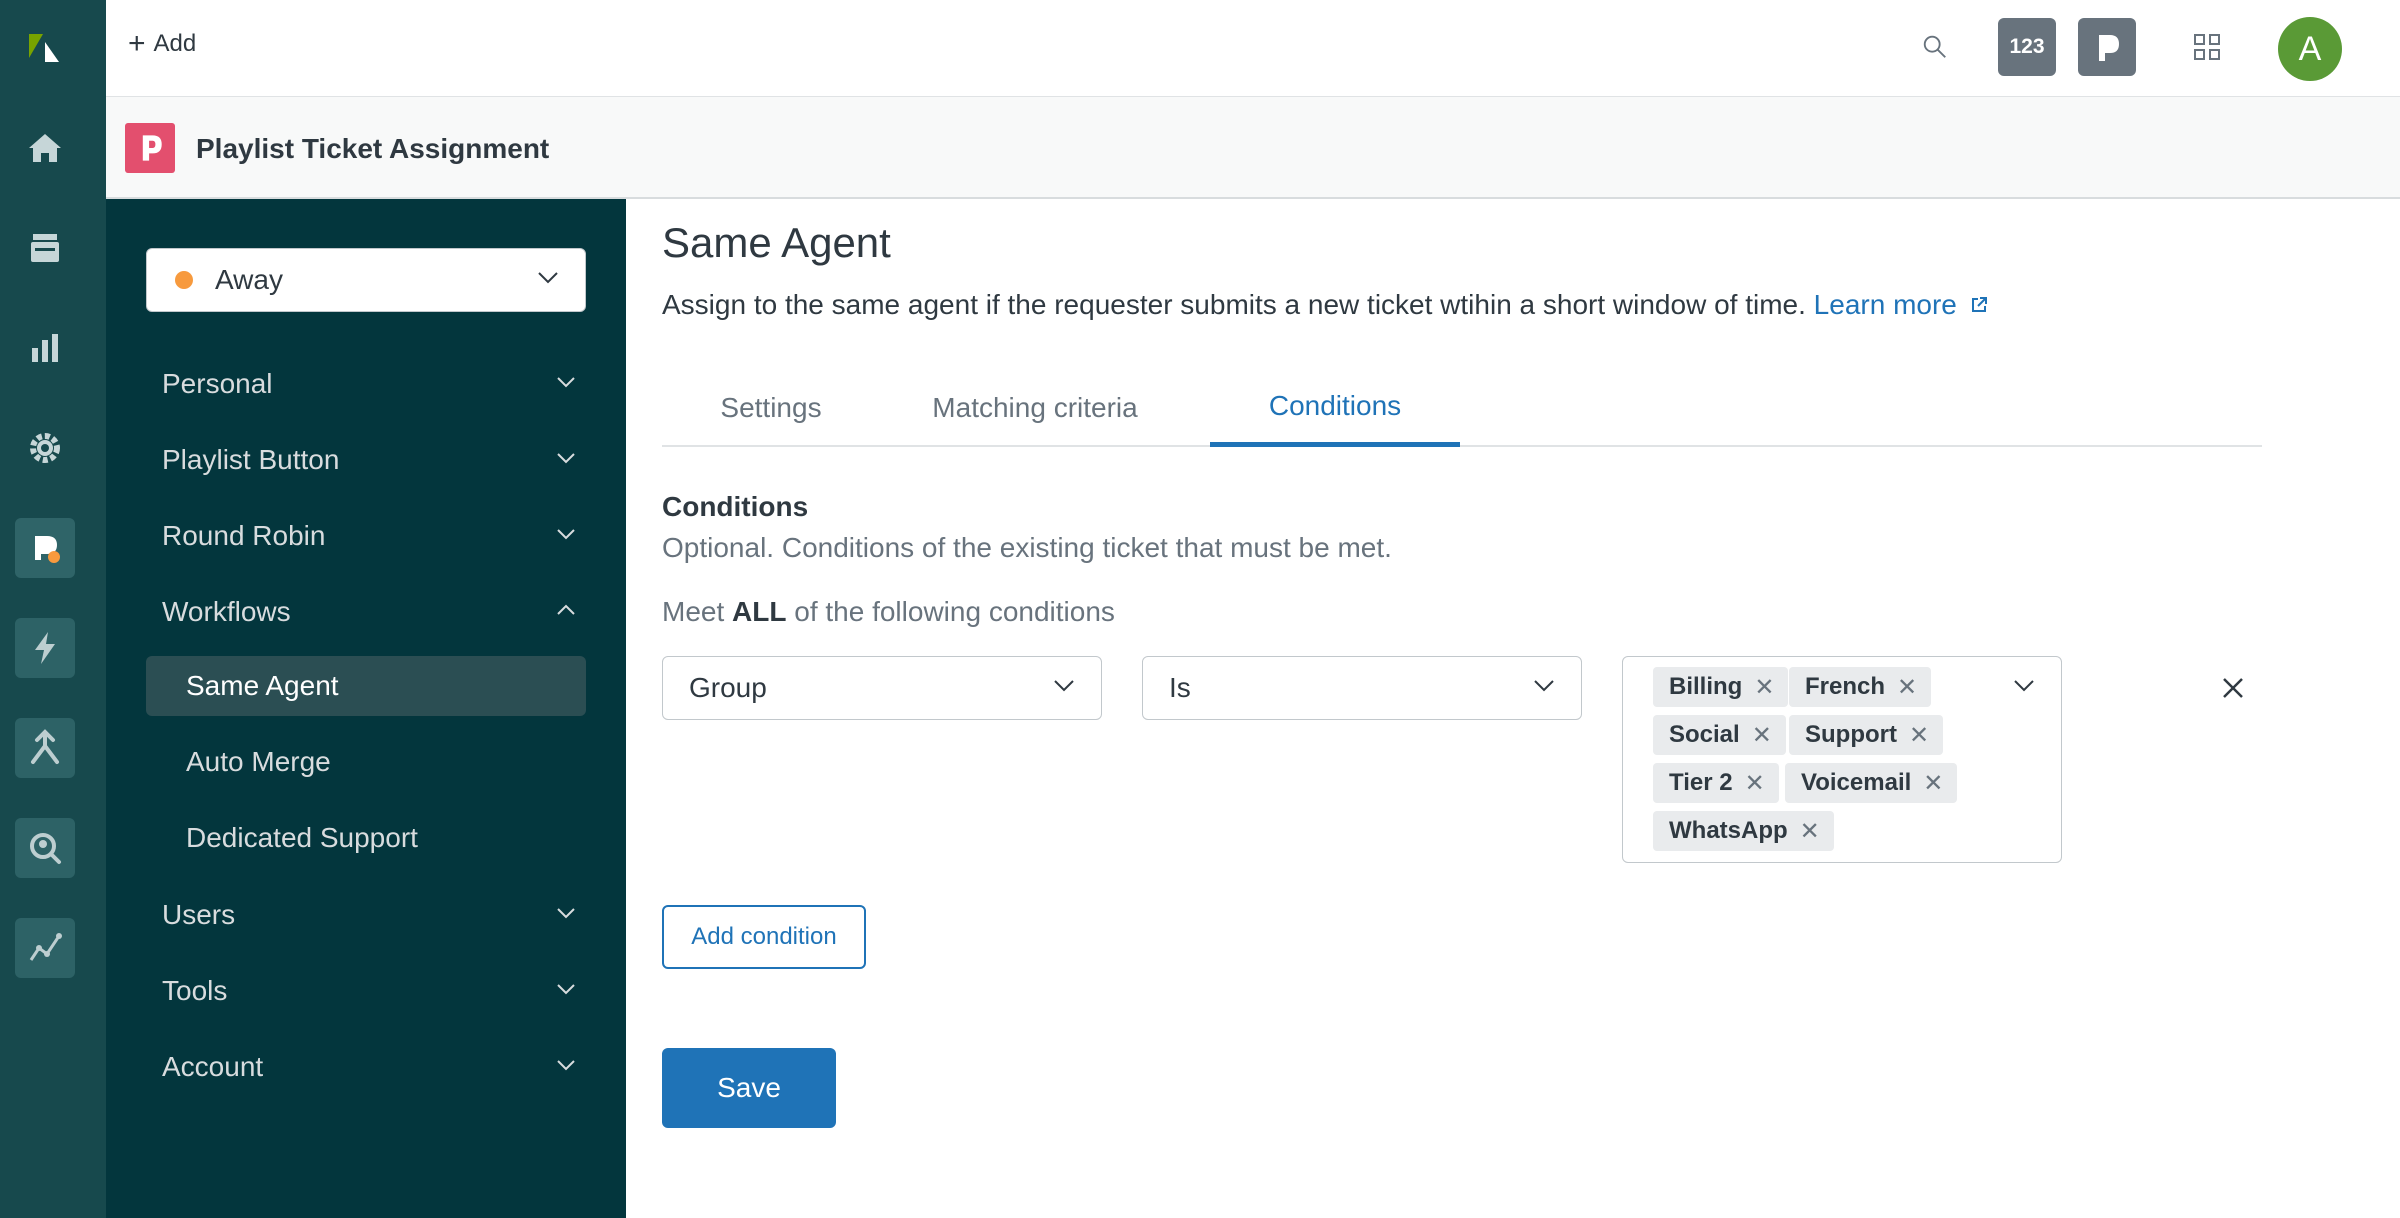  Describe the element at coordinates (2207, 47) in the screenshot. I see `apps-grid-icon` at that location.